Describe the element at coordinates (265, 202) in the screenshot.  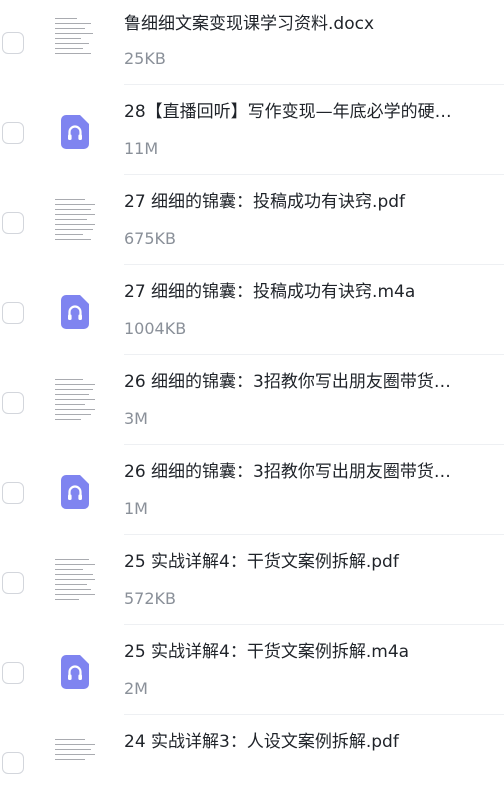
I see `file-name: 27 细细的锦囊：投稿成功有诀窍.pdf` at that location.